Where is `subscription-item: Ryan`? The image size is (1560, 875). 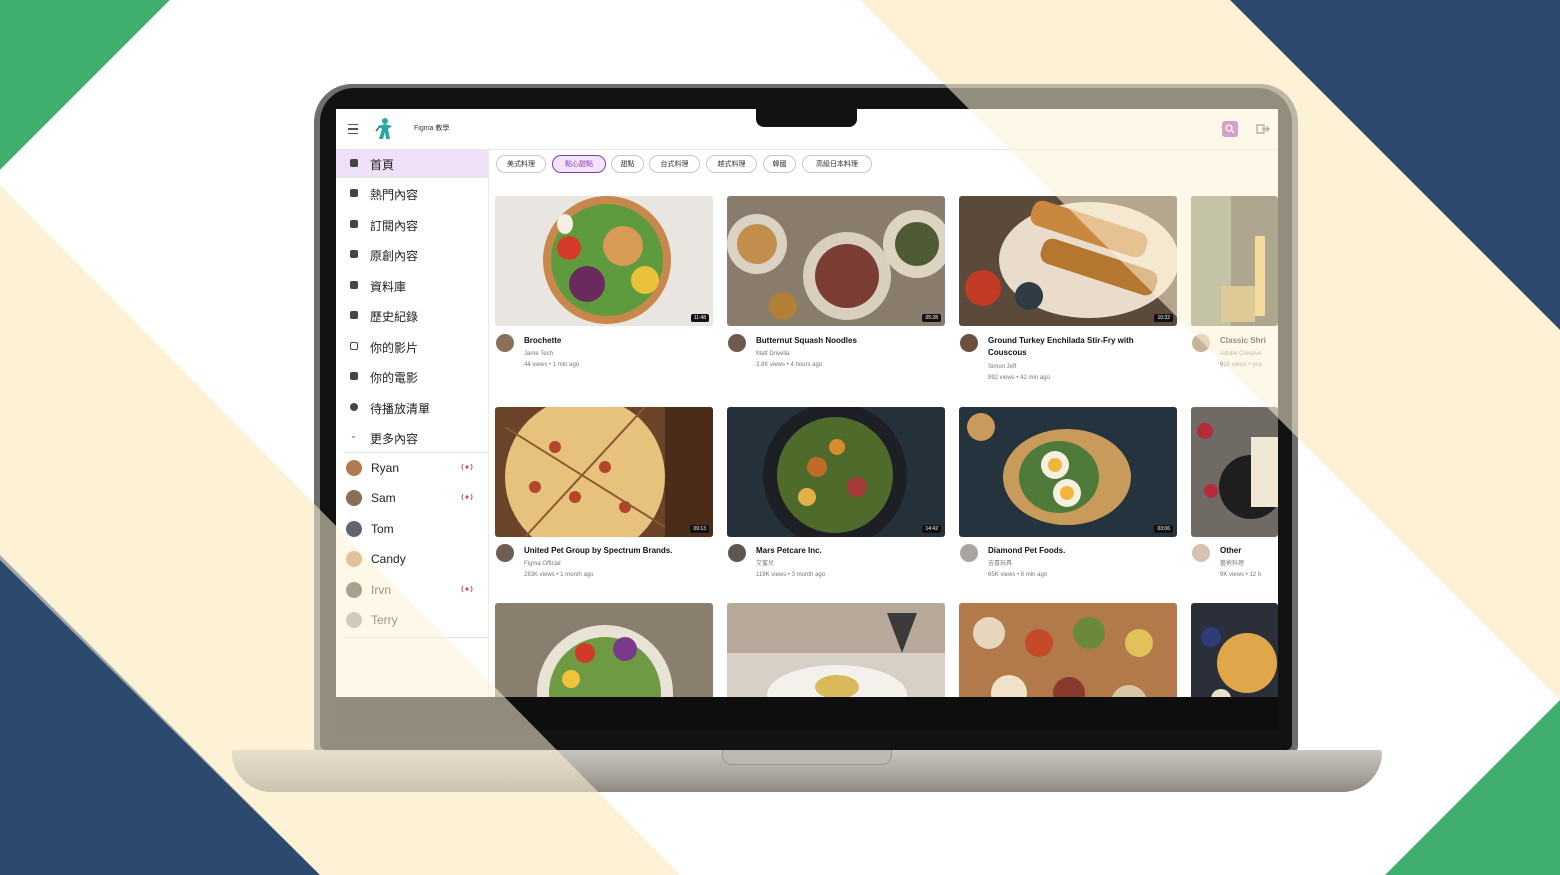
subscription-item: Ryan is located at coordinates (412, 469).